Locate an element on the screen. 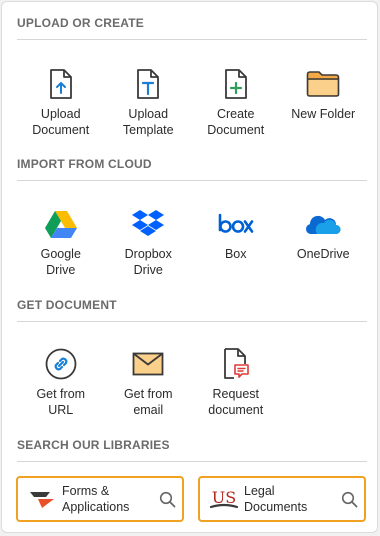 The height and width of the screenshot is (536, 380). section-title-libraries: SEARCH OUR LIBRARIES is located at coordinates (93, 445).